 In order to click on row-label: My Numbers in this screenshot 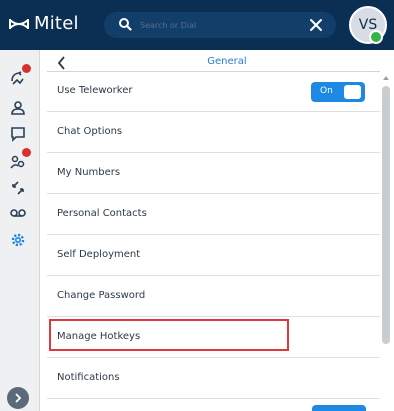, I will do `click(89, 172)`.